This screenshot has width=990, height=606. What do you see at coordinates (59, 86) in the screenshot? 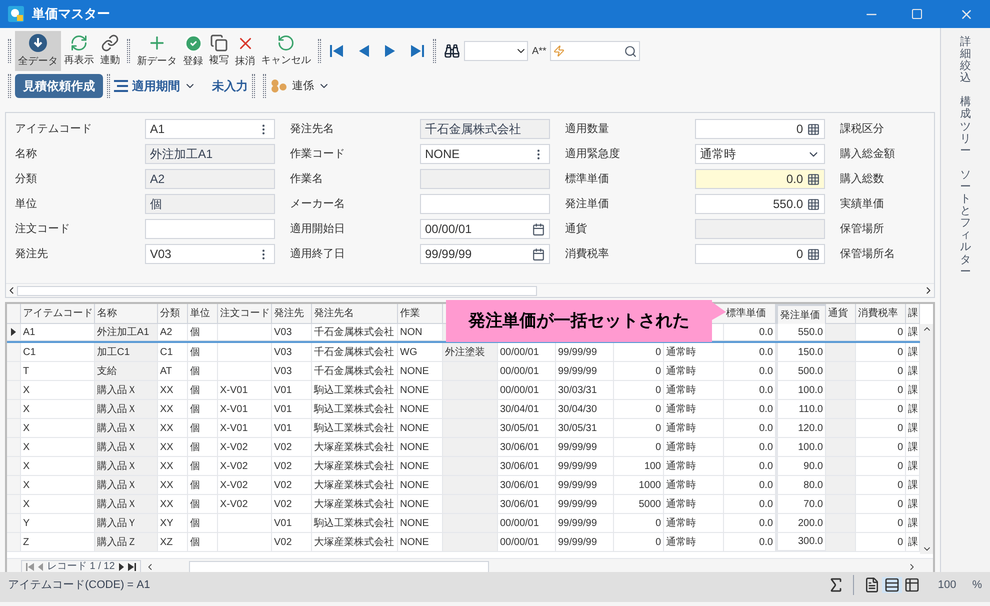
I see `create-quote-request-button: 見積依頼作成` at bounding box center [59, 86].